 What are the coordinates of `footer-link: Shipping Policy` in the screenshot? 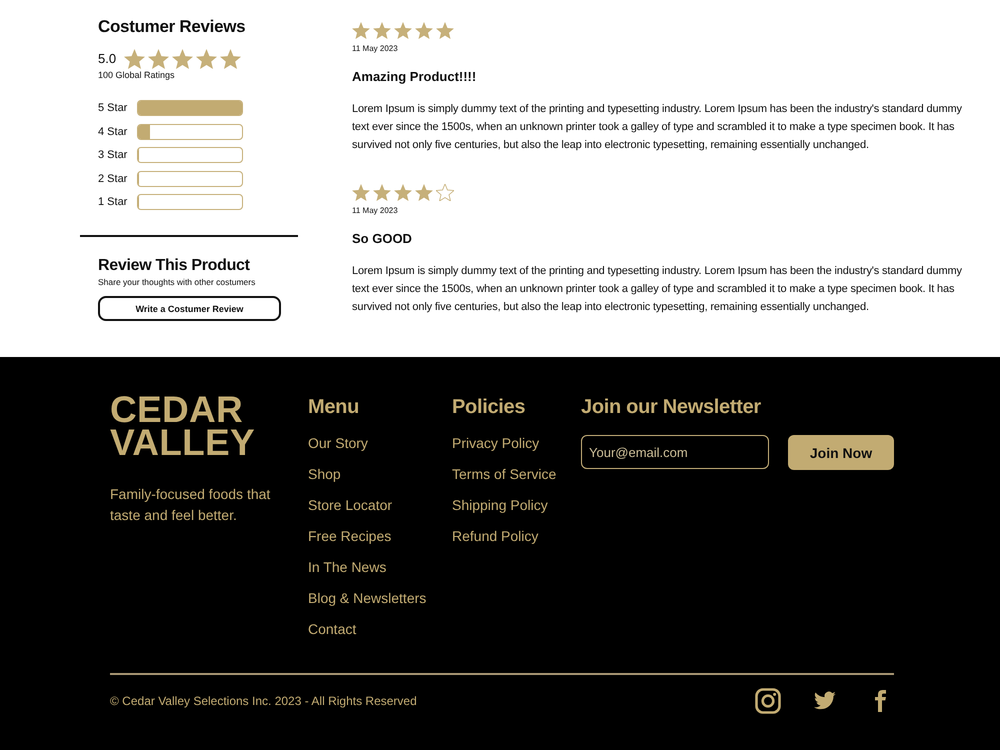 It's located at (516, 505).